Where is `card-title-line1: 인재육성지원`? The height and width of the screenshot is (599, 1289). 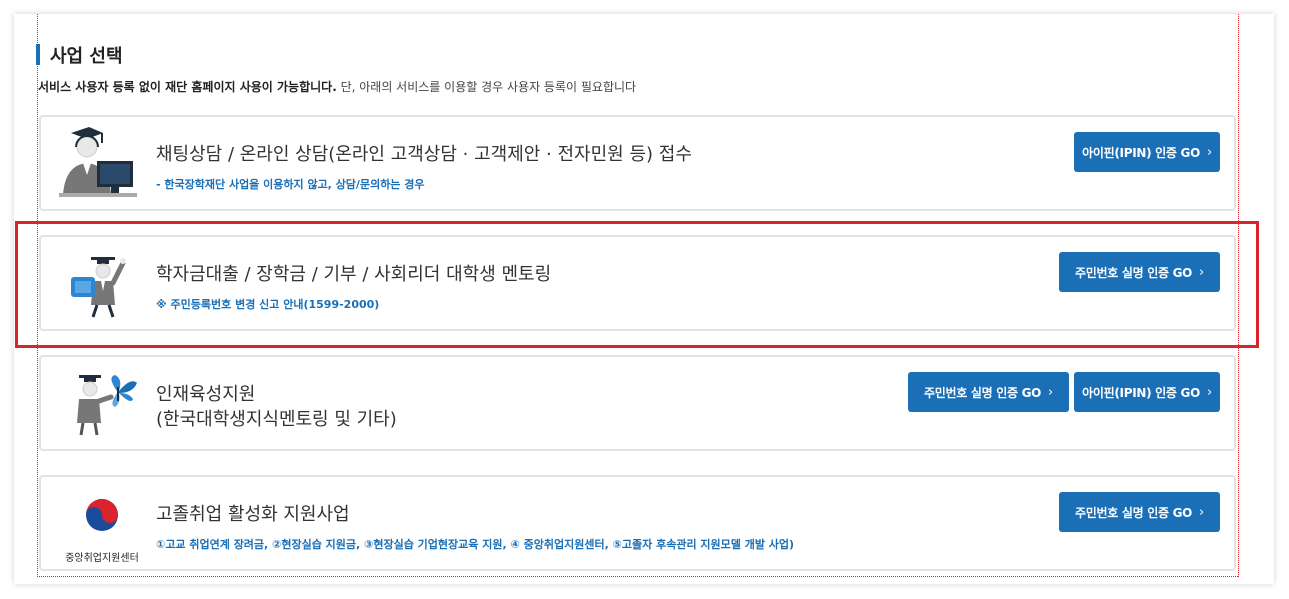 card-title-line1: 인재육성지원 is located at coordinates (206, 394).